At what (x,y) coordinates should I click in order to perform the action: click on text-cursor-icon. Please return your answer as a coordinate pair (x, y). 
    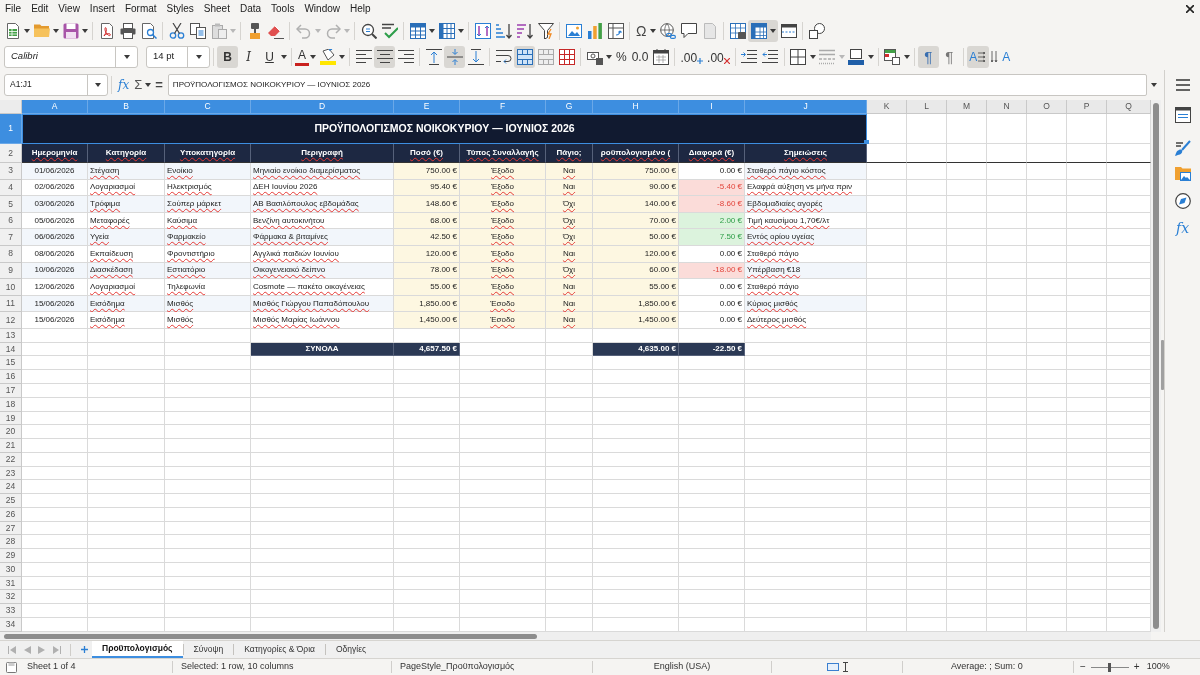
    Looking at the image, I should click on (845, 667).